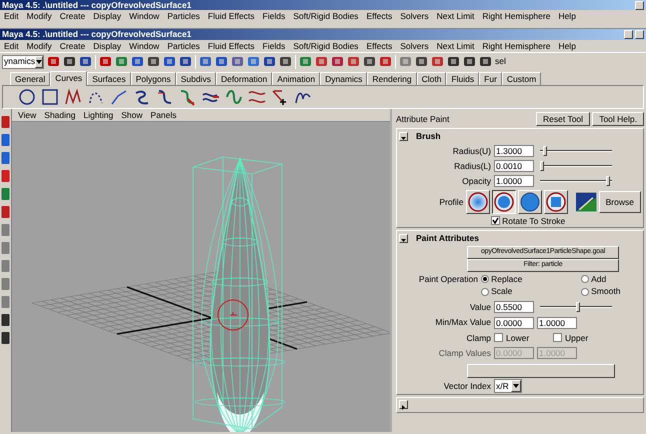 The image size is (646, 434). Describe the element at coordinates (163, 115) in the screenshot. I see `menu-item: Panels` at that location.